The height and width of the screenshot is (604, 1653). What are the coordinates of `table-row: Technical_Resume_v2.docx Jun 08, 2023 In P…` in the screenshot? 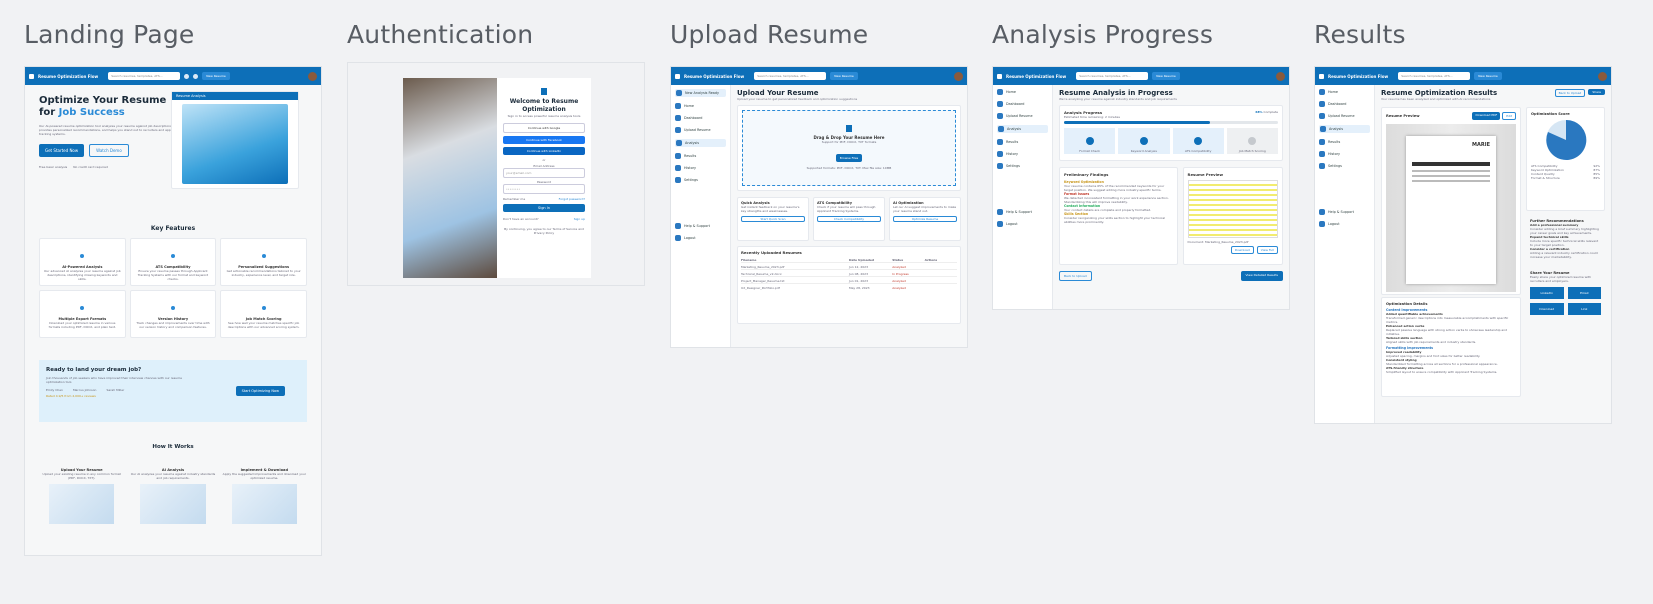 It's located at (849, 272).